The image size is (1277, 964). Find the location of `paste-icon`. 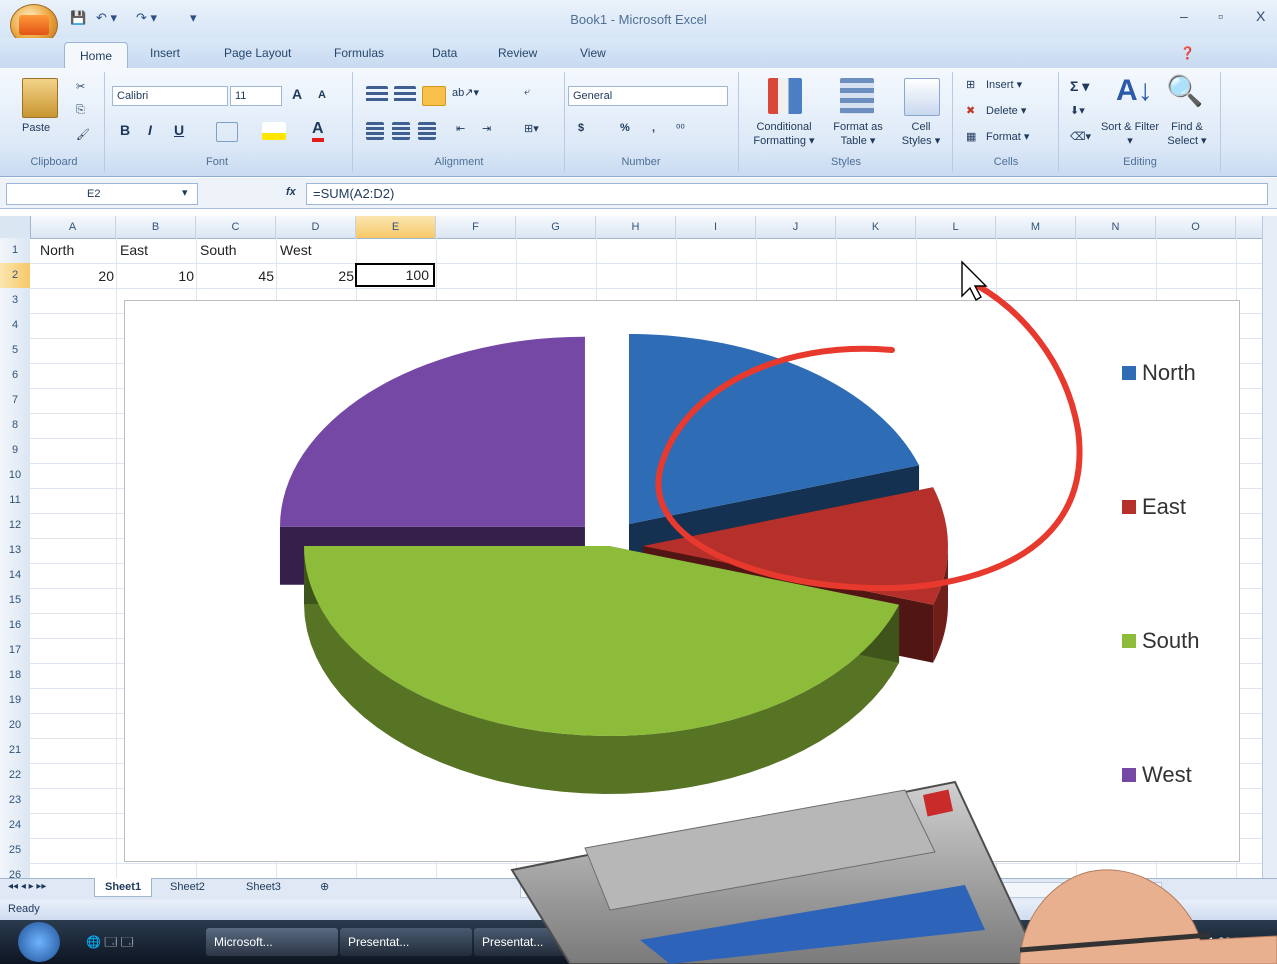

paste-icon is located at coordinates (40, 98).